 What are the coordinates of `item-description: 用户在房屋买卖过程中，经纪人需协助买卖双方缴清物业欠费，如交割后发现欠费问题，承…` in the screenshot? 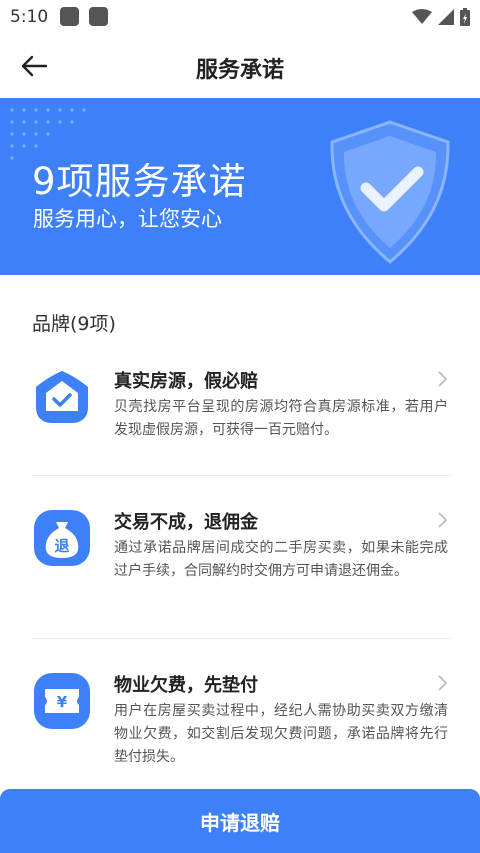 It's located at (281, 734).